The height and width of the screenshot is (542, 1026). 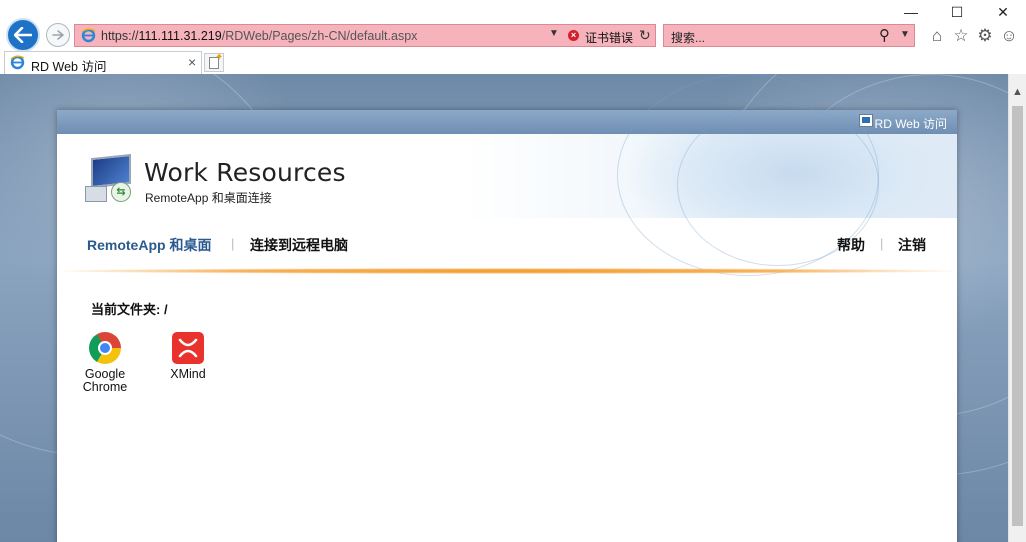 I want to click on back-button, so click(x=23, y=35).